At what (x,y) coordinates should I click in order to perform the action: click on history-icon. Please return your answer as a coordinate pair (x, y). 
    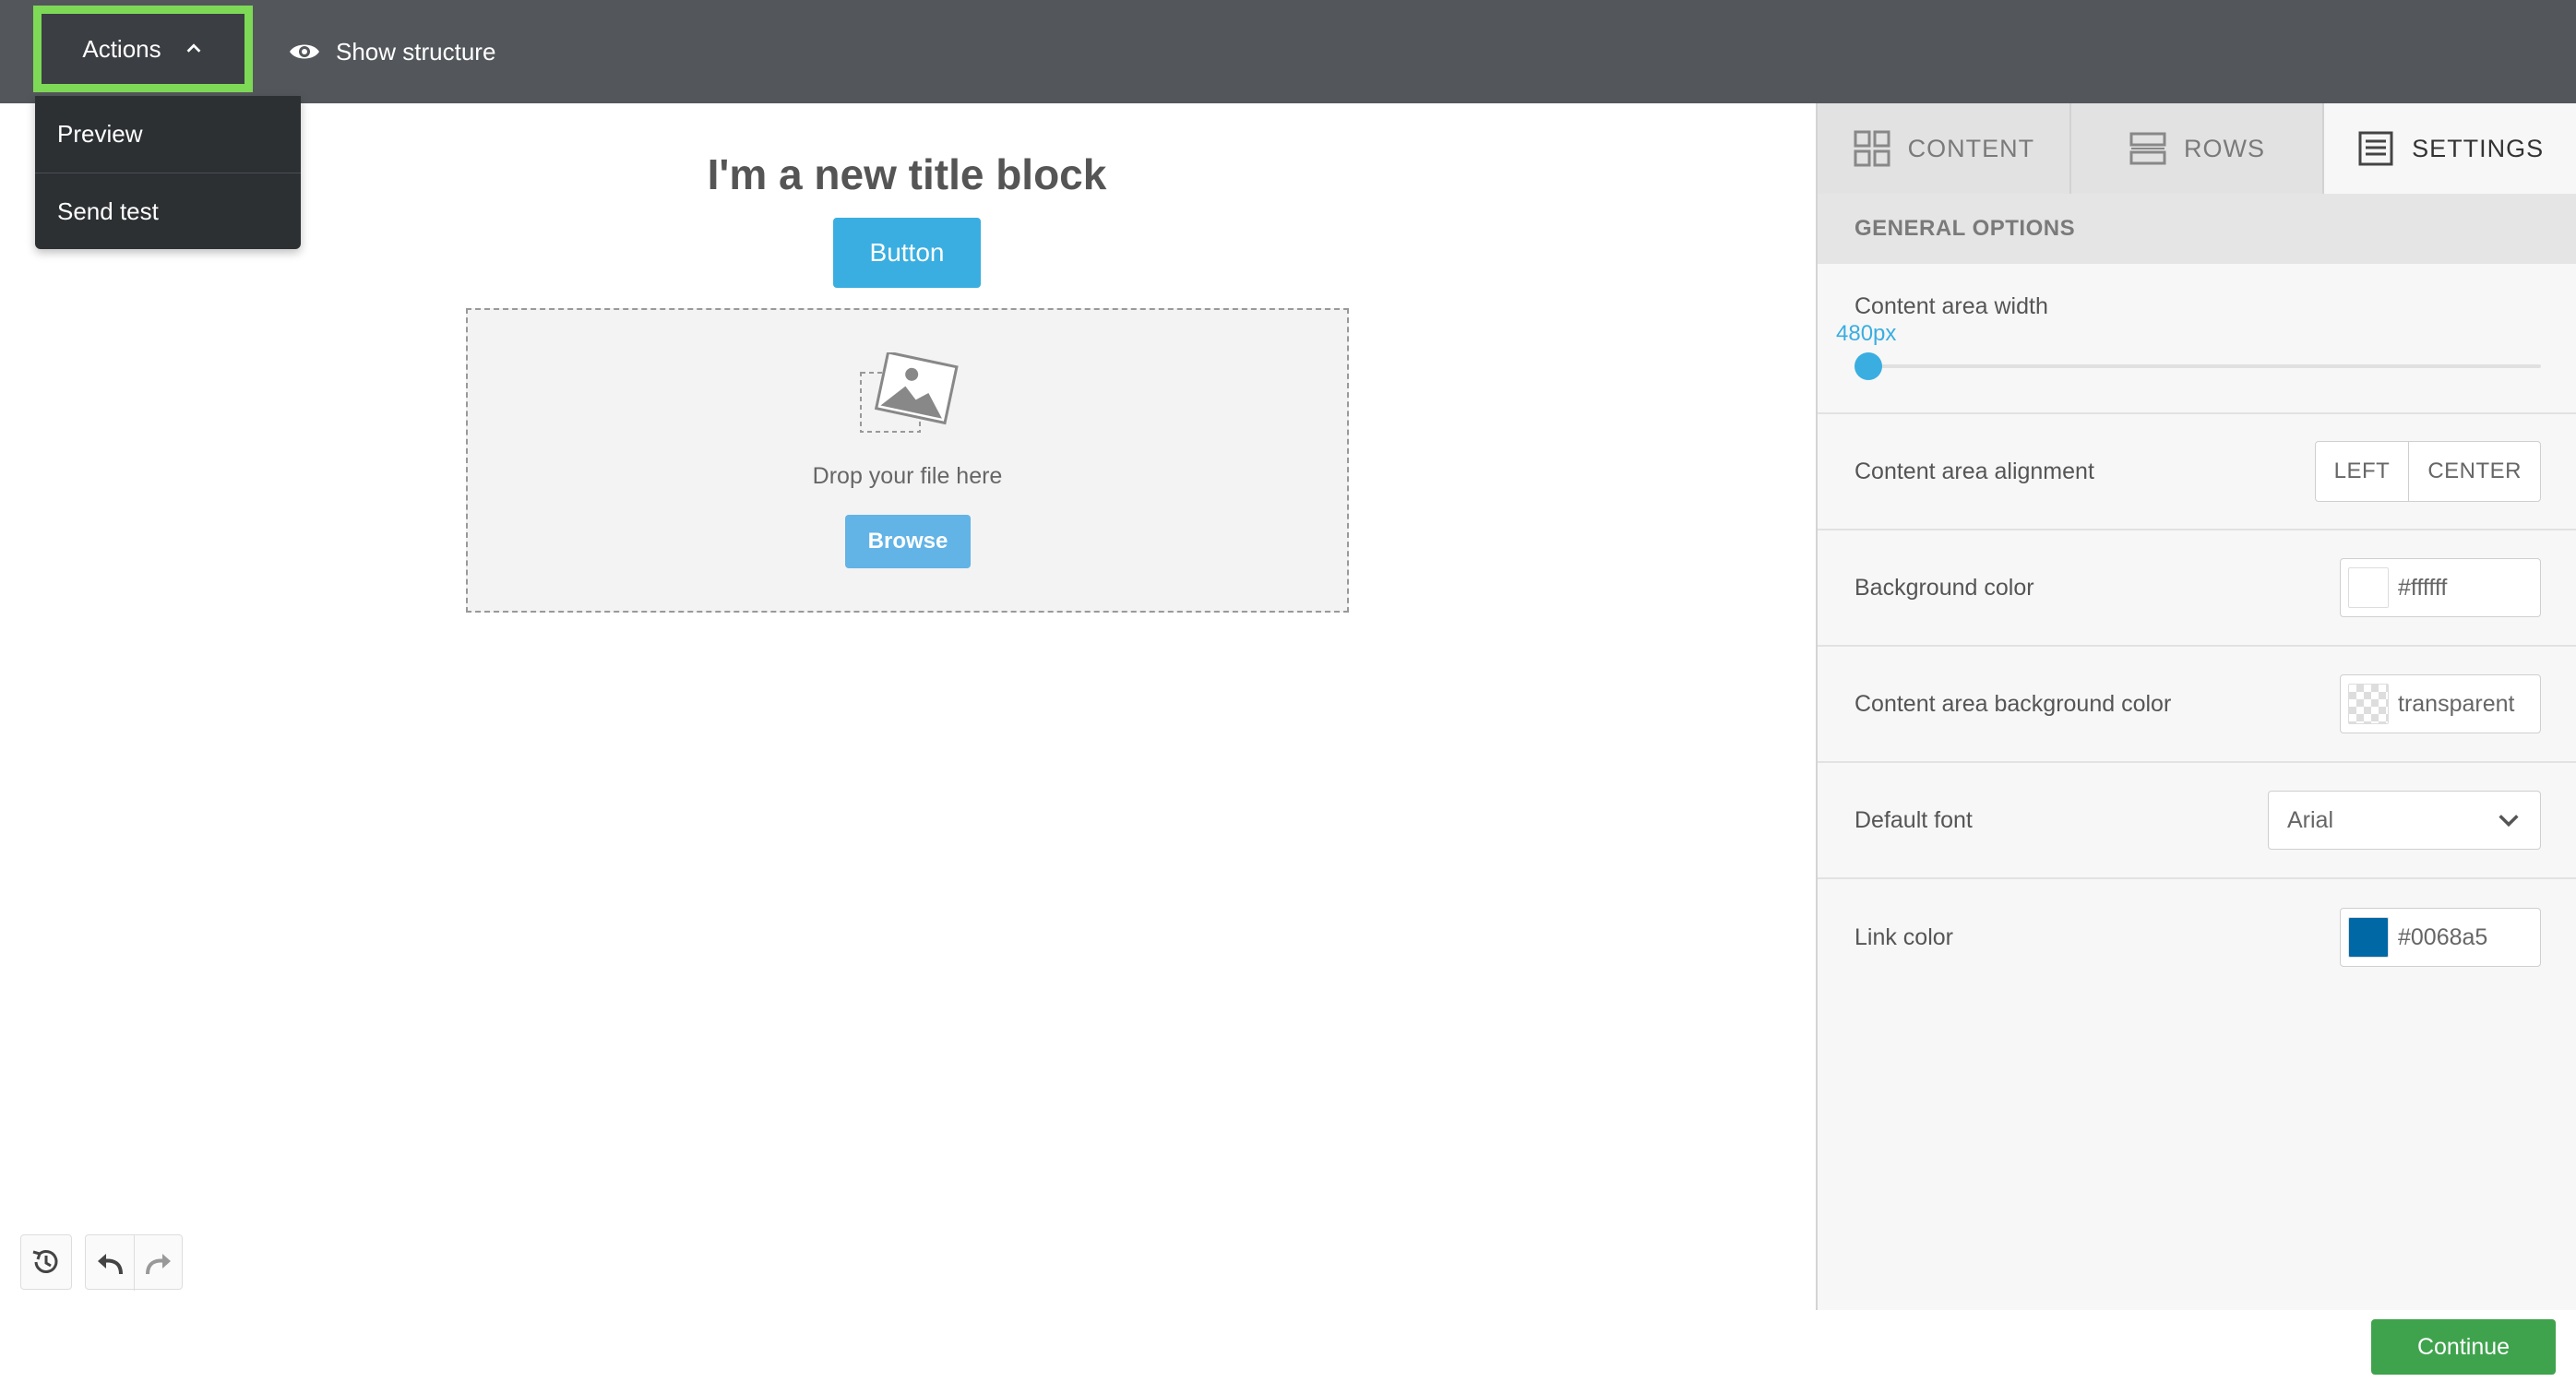
    Looking at the image, I should click on (45, 1261).